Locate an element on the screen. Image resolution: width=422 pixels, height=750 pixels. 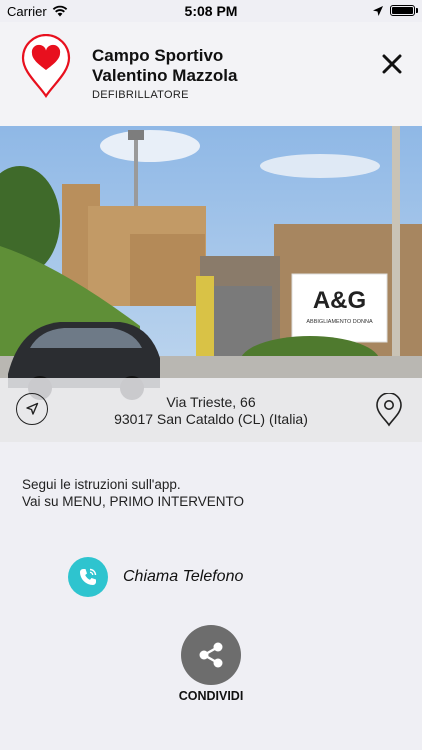
clock: 5:08 PM is located at coordinates (211, 11).